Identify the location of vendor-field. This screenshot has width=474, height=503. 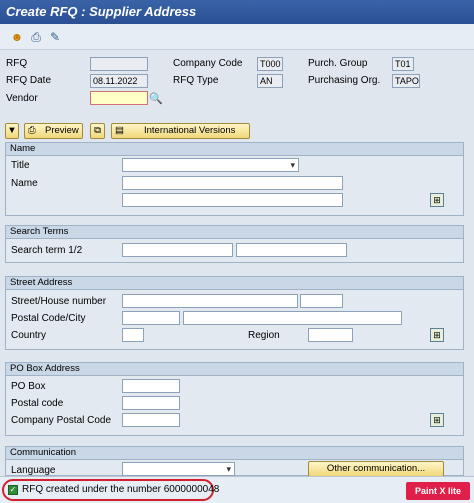
(119, 98).